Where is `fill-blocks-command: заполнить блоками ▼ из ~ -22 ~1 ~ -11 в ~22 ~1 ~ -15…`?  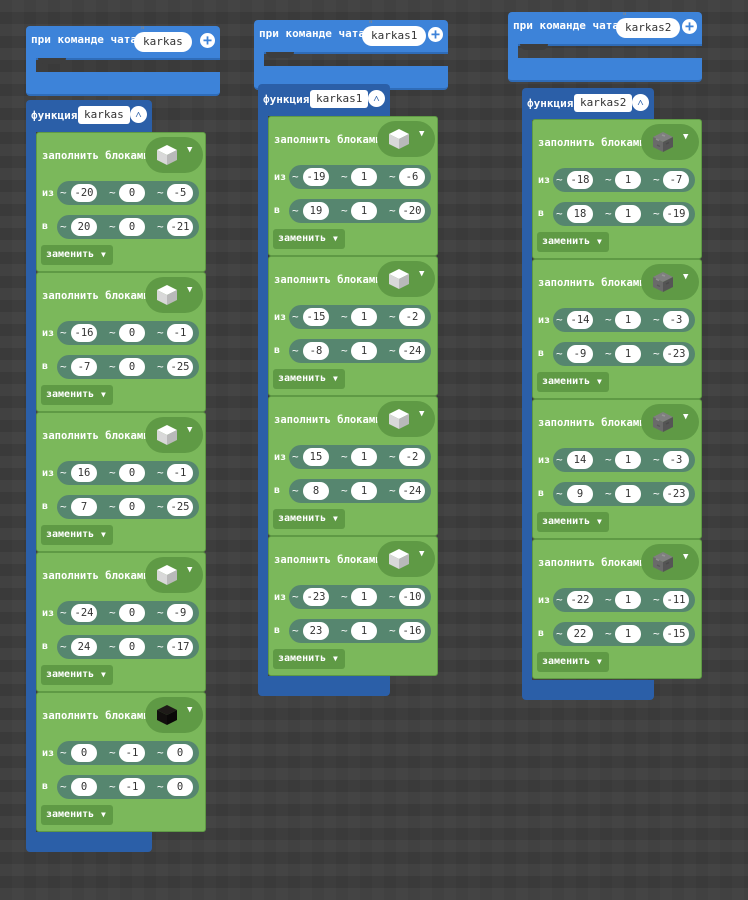 fill-blocks-command: заполнить блоками ▼ из ~ -22 ~1 ~ -11 в ~22 ~1 ~ -15… is located at coordinates (617, 609).